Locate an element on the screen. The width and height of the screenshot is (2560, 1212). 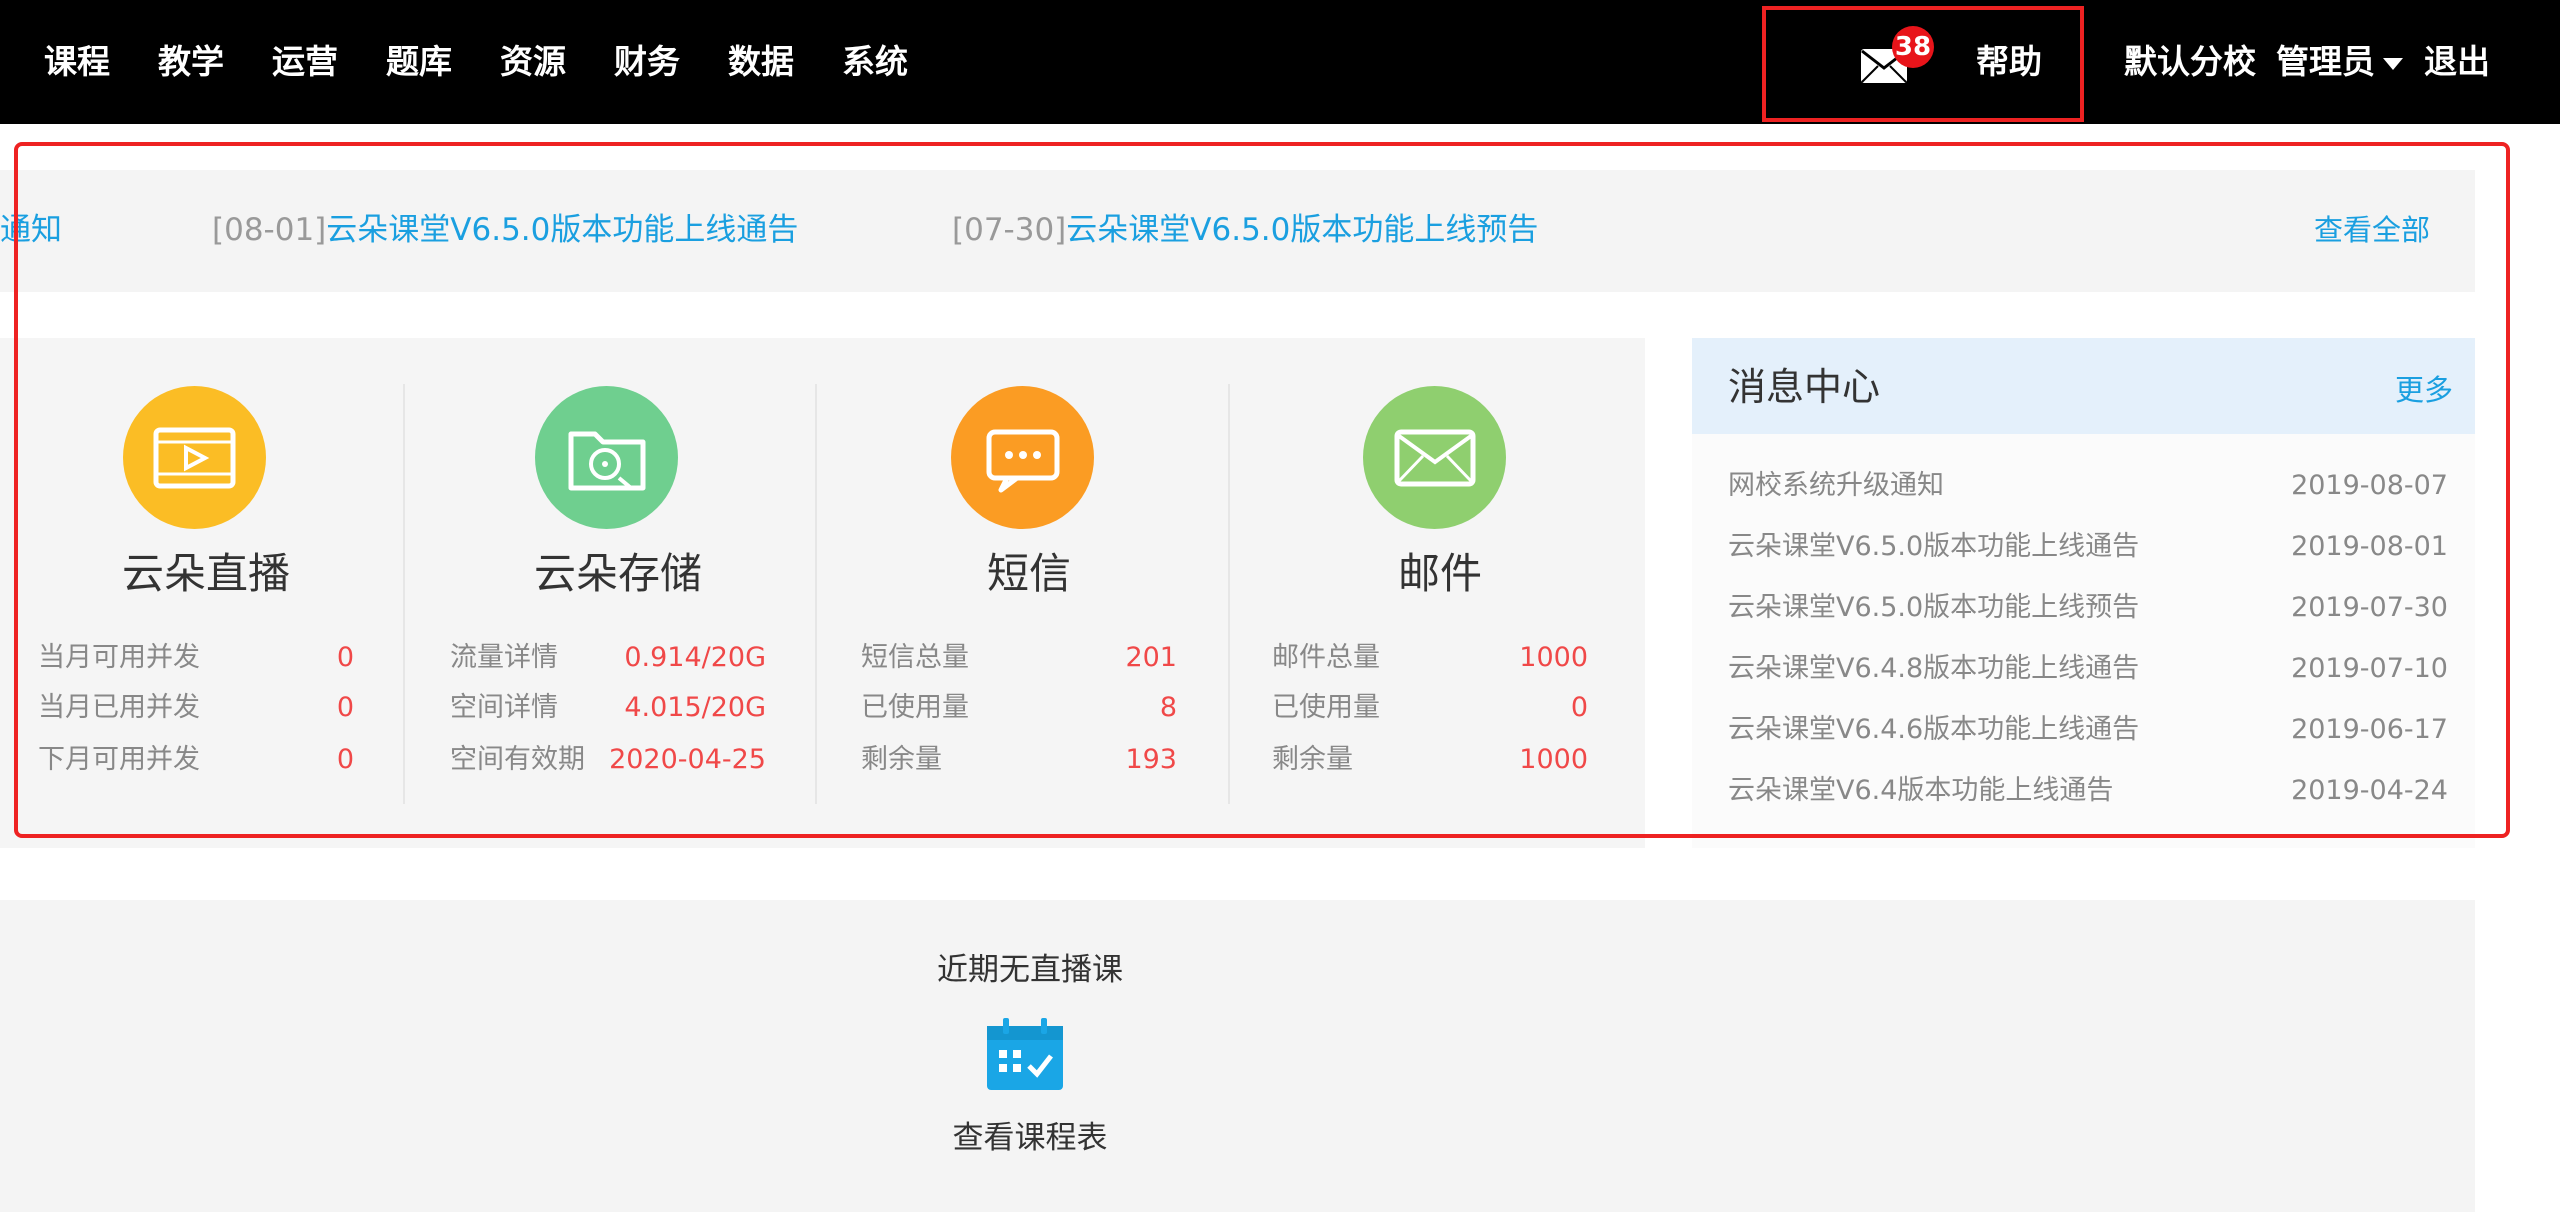
branch-selector: 默认分校 is located at coordinates (2190, 62).